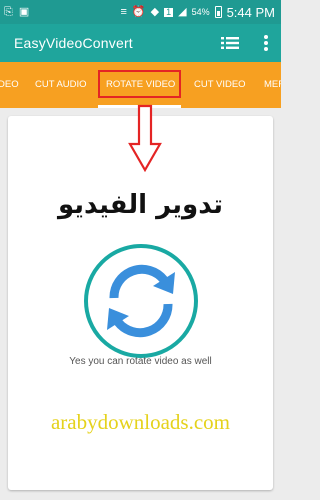 The width and height of the screenshot is (320, 500). What do you see at coordinates (140, 205) in the screenshot?
I see `arabic-title: تدوير الفيديو` at bounding box center [140, 205].